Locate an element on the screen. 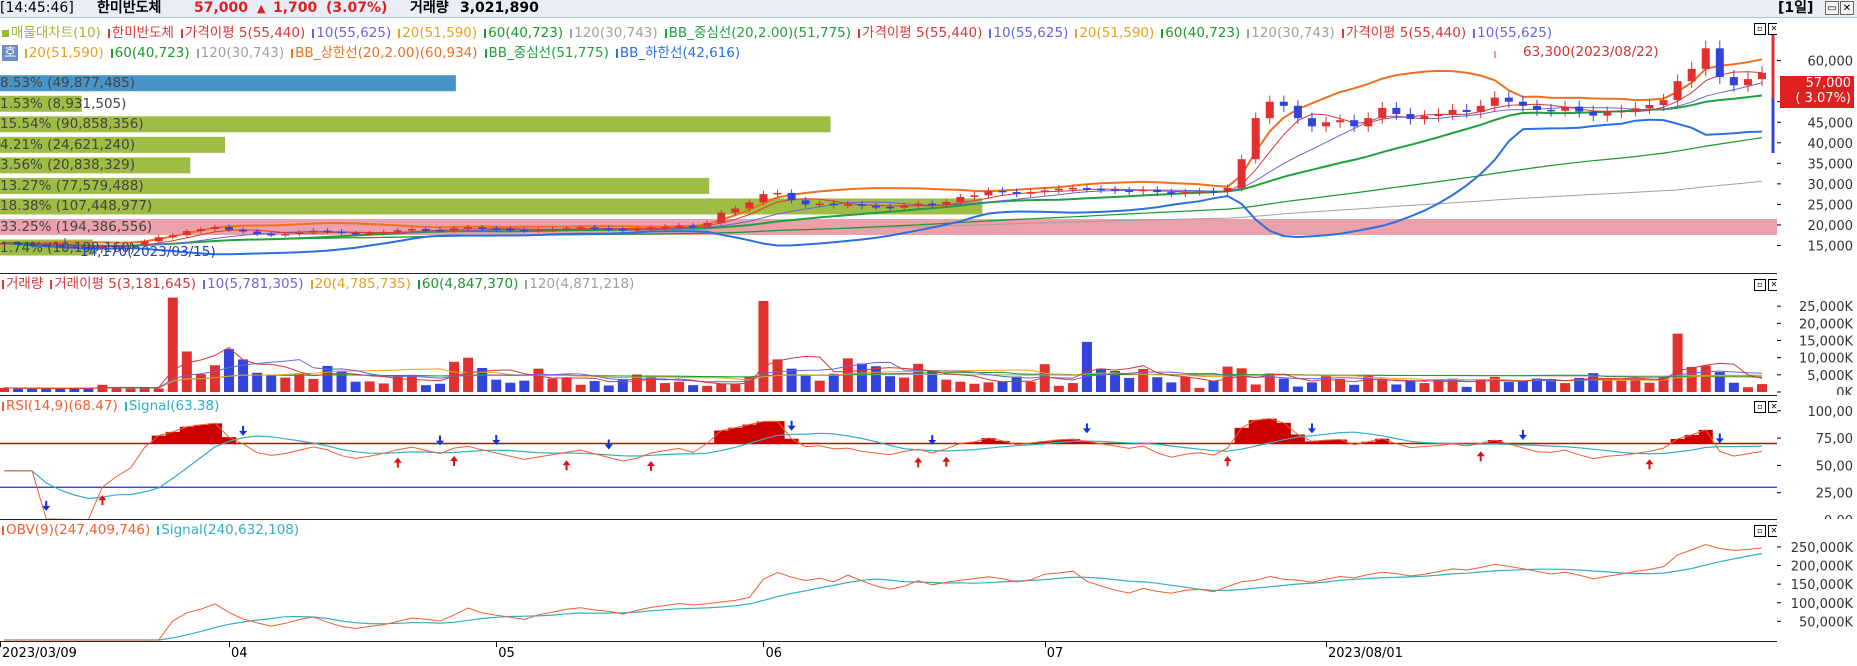 This screenshot has height=666, width=1857. legend-label: 한미반도체 is located at coordinates (142, 33).